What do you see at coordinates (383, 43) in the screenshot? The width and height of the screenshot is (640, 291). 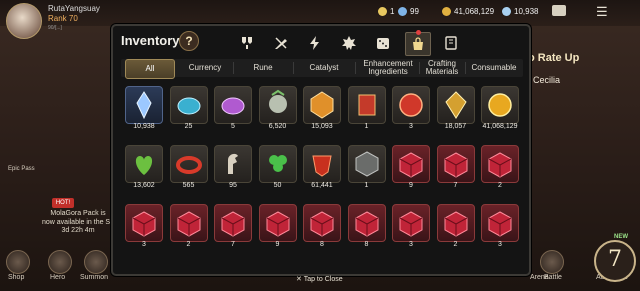 I see `dice-filter-icon` at bounding box center [383, 43].